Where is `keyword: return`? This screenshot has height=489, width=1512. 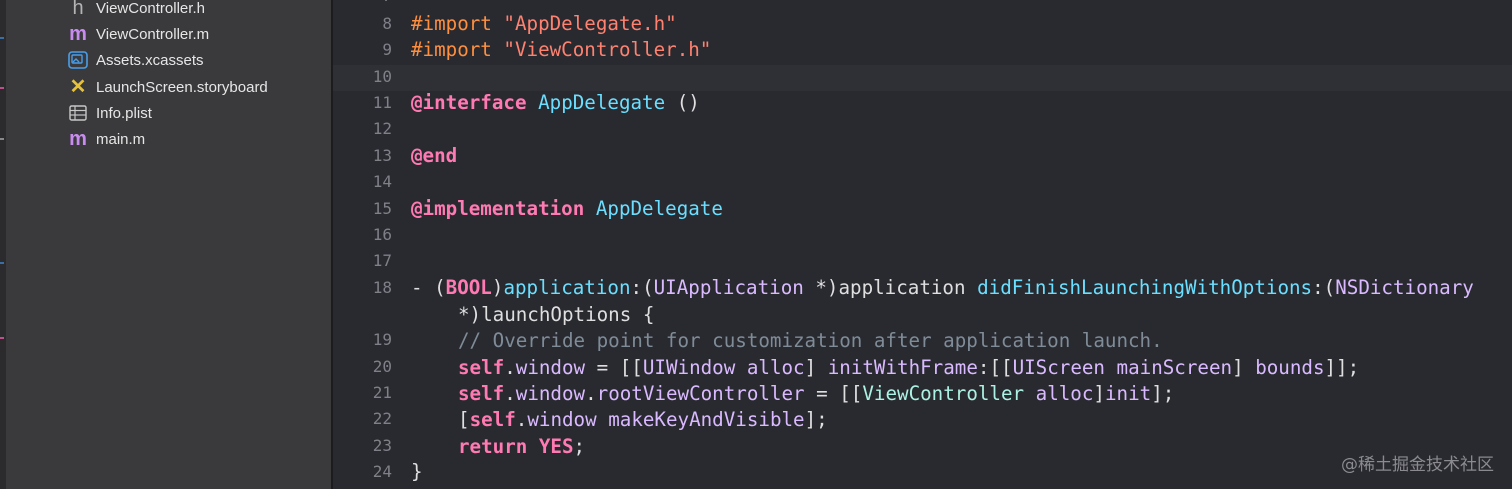 keyword: return is located at coordinates (493, 446).